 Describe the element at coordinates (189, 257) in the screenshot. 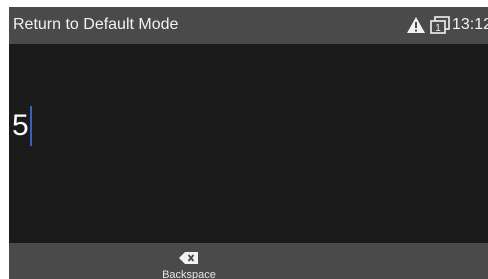

I see `backspace-icon` at that location.